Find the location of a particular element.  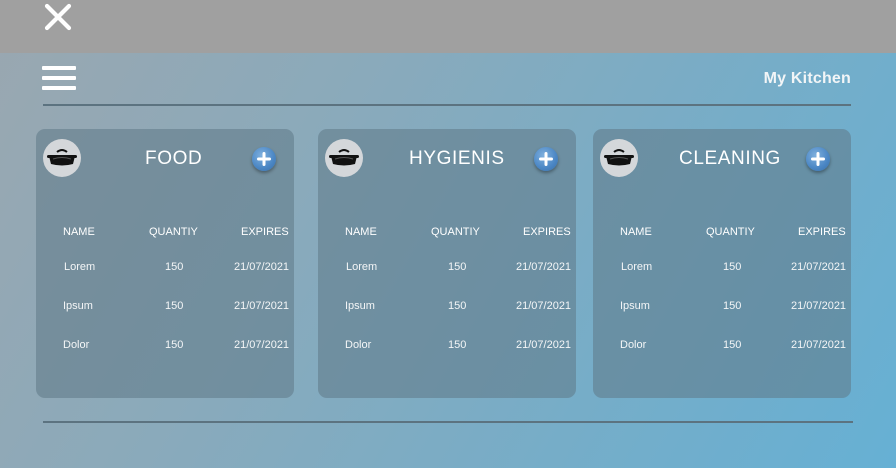

close-icon is located at coordinates (58, 17).